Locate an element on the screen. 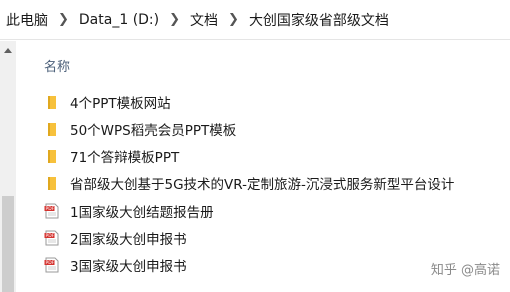 The width and height of the screenshot is (510, 292). file-name: 4个PPT模板网站 is located at coordinates (120, 104).